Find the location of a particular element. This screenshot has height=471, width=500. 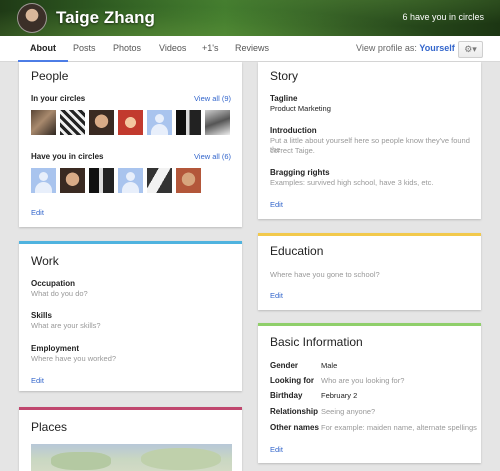

education-hint: Where have you gone to school? is located at coordinates (325, 274).